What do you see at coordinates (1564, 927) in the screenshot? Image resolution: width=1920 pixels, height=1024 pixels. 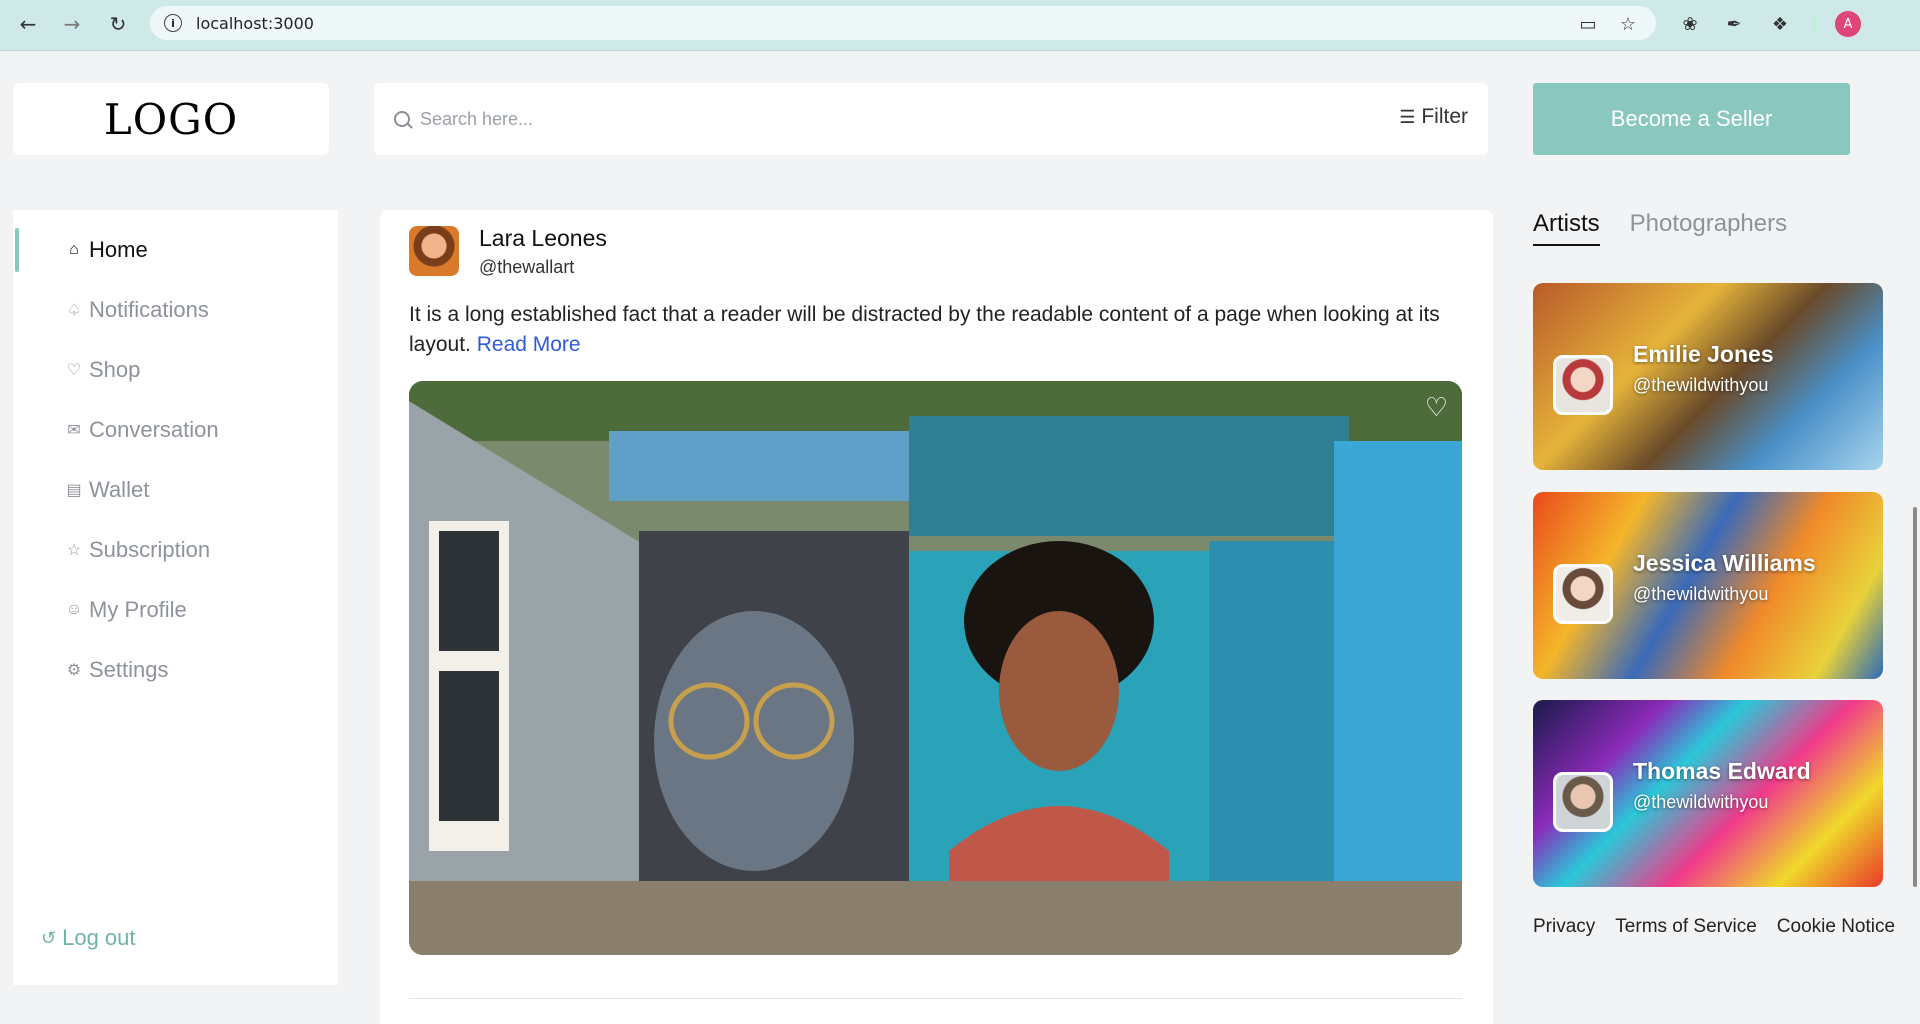 I see `privacy-link: Privacy` at bounding box center [1564, 927].